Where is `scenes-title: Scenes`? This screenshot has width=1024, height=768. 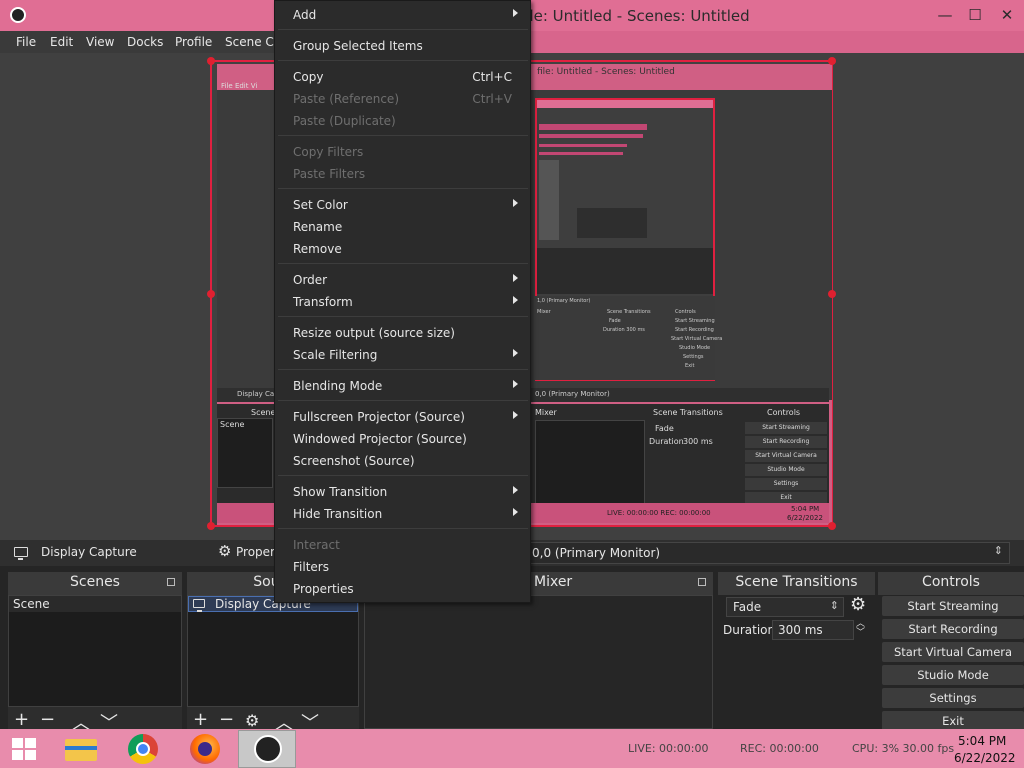 scenes-title: Scenes is located at coordinates (95, 582).